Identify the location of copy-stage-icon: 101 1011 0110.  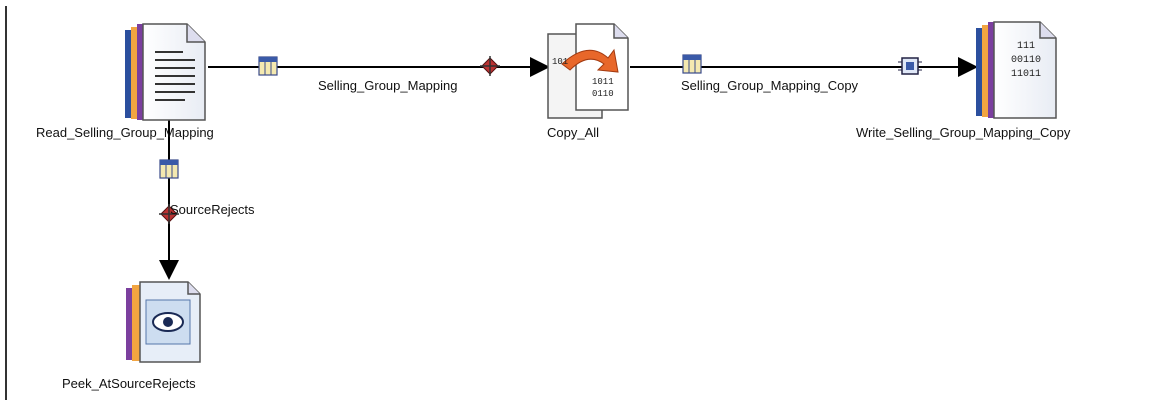
(588, 71).